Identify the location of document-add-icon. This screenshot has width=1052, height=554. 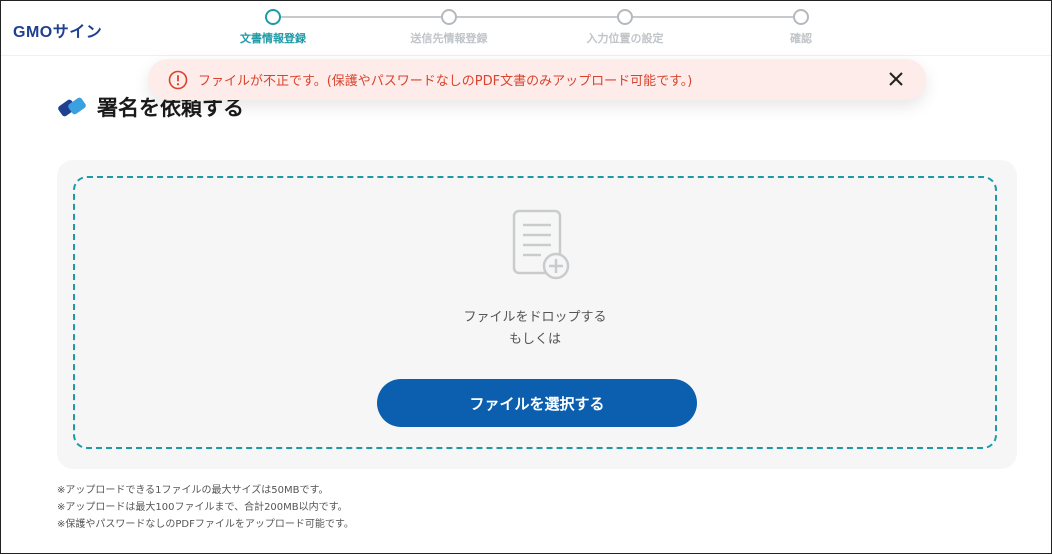
(541, 244).